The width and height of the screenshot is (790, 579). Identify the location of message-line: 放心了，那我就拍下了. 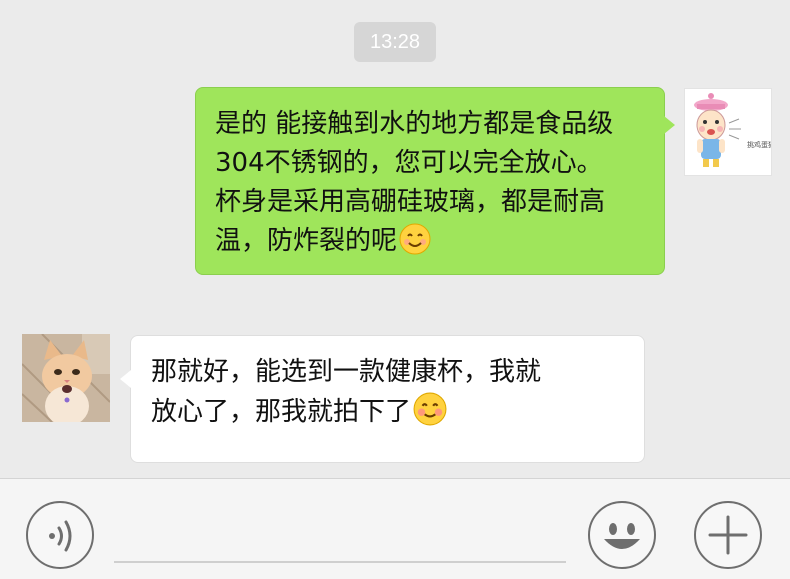
(281, 412).